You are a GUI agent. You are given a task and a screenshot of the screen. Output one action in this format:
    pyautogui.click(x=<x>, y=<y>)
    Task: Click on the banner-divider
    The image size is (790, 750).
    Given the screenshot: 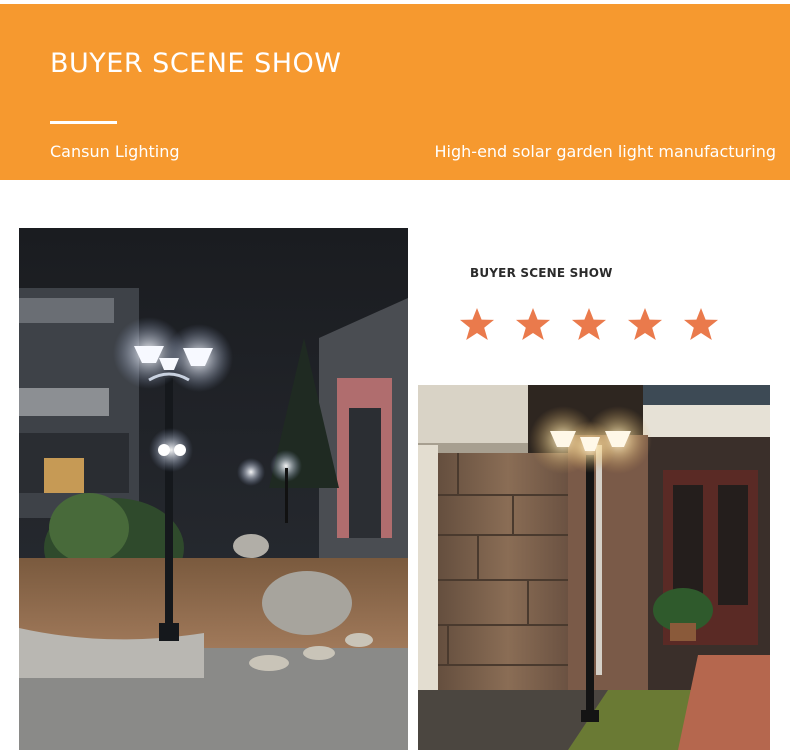 What is the action you would take?
    pyautogui.click(x=83, y=122)
    